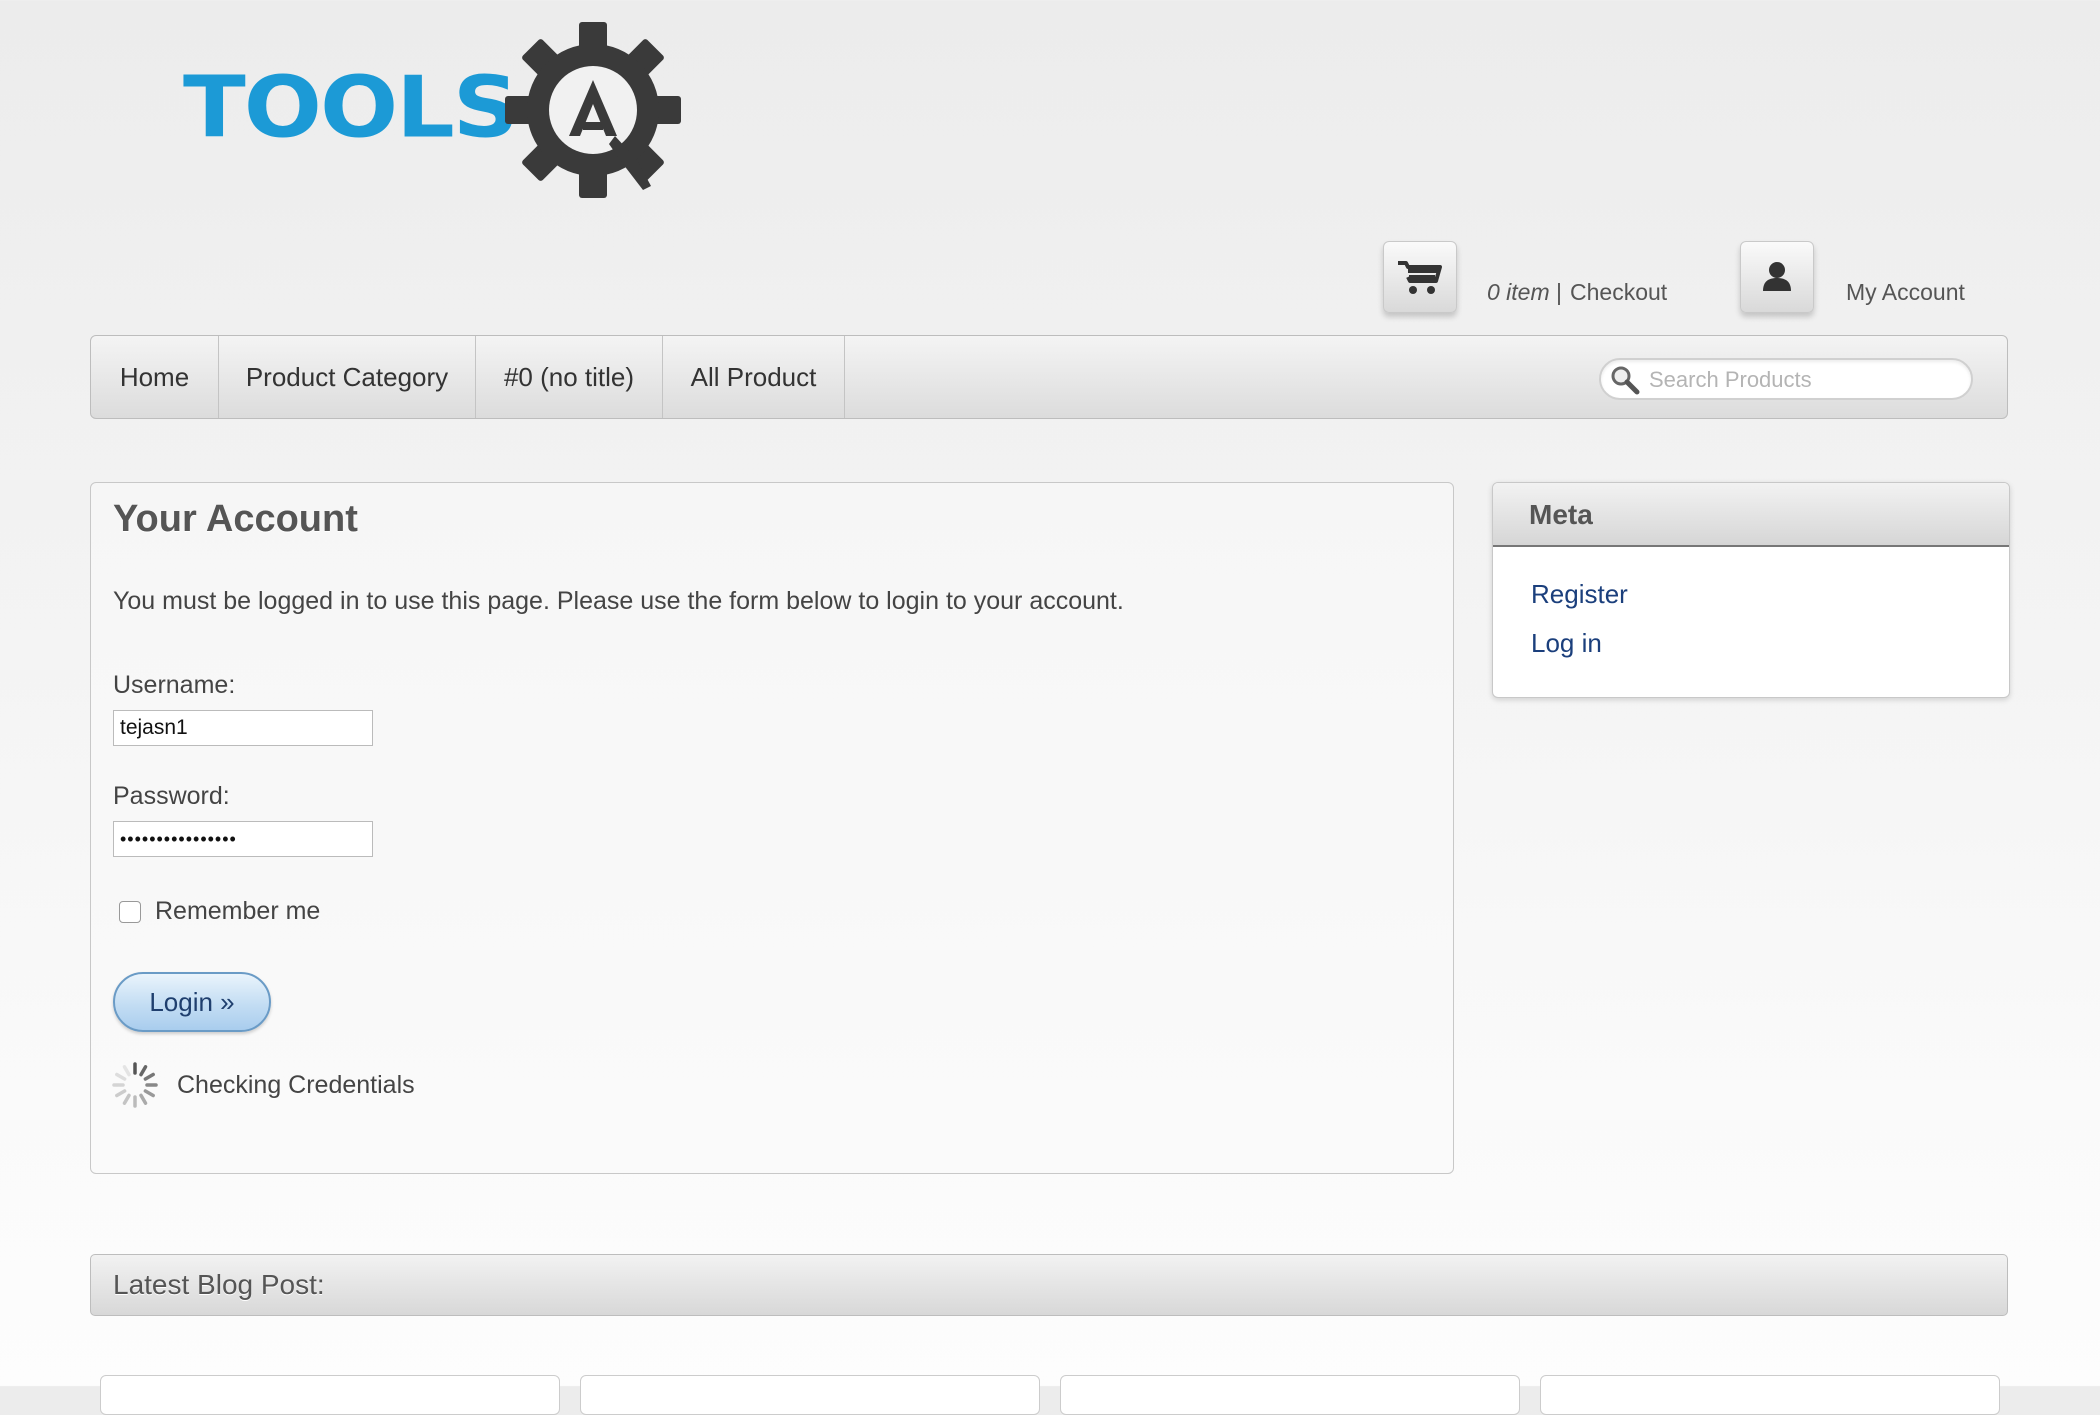 This screenshot has height=1415, width=2100. Describe the element at coordinates (1804, 380) in the screenshot. I see `search-input` at that location.